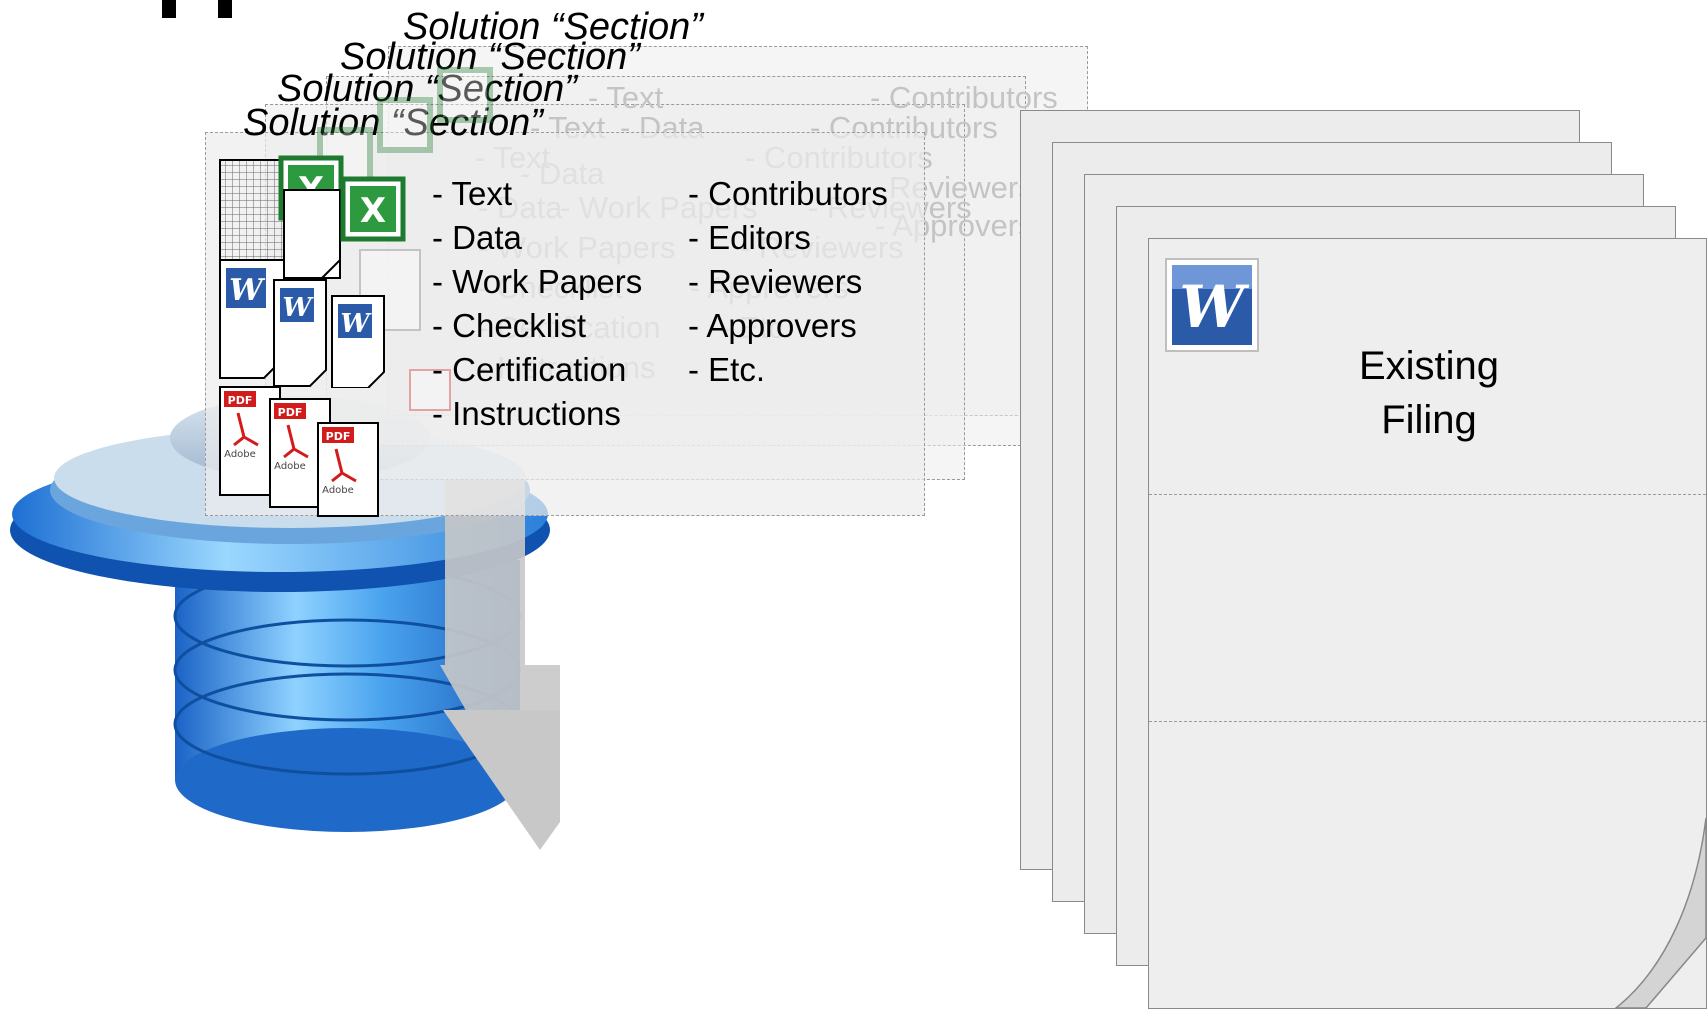  I want to click on word-file-icon: W, so click(1212, 305).